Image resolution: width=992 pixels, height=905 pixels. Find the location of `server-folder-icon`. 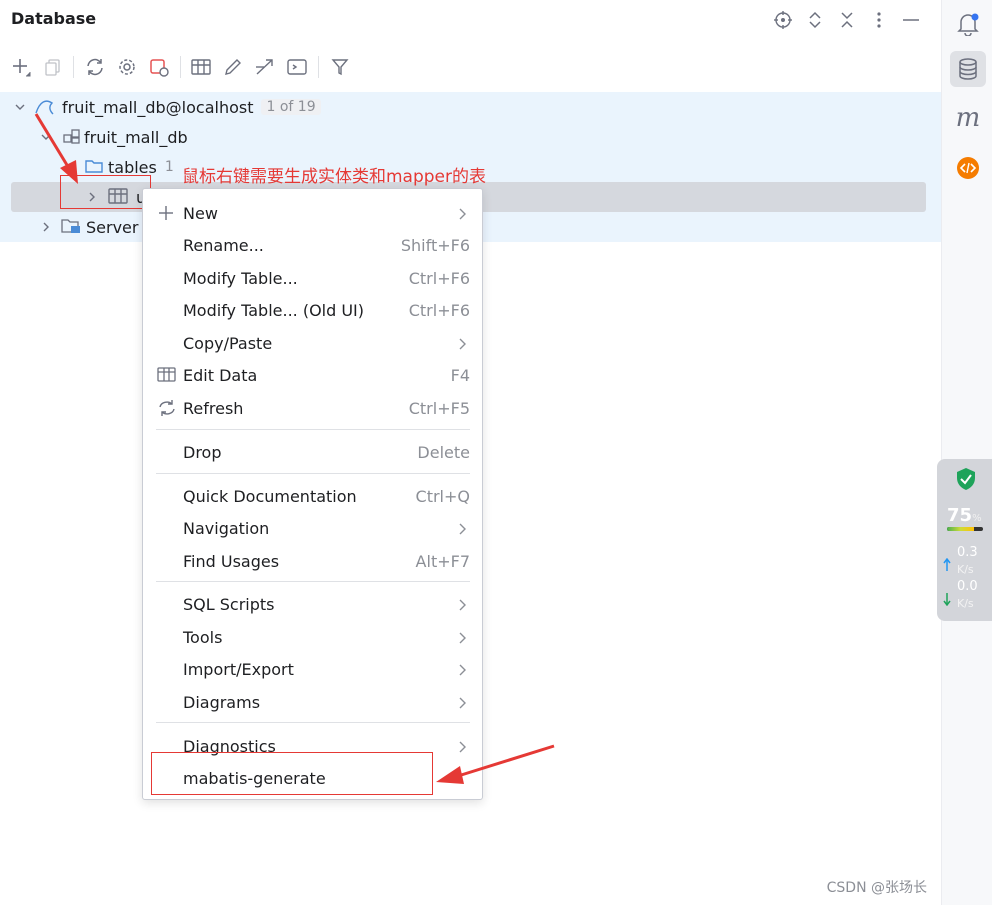

server-folder-icon is located at coordinates (73, 227).